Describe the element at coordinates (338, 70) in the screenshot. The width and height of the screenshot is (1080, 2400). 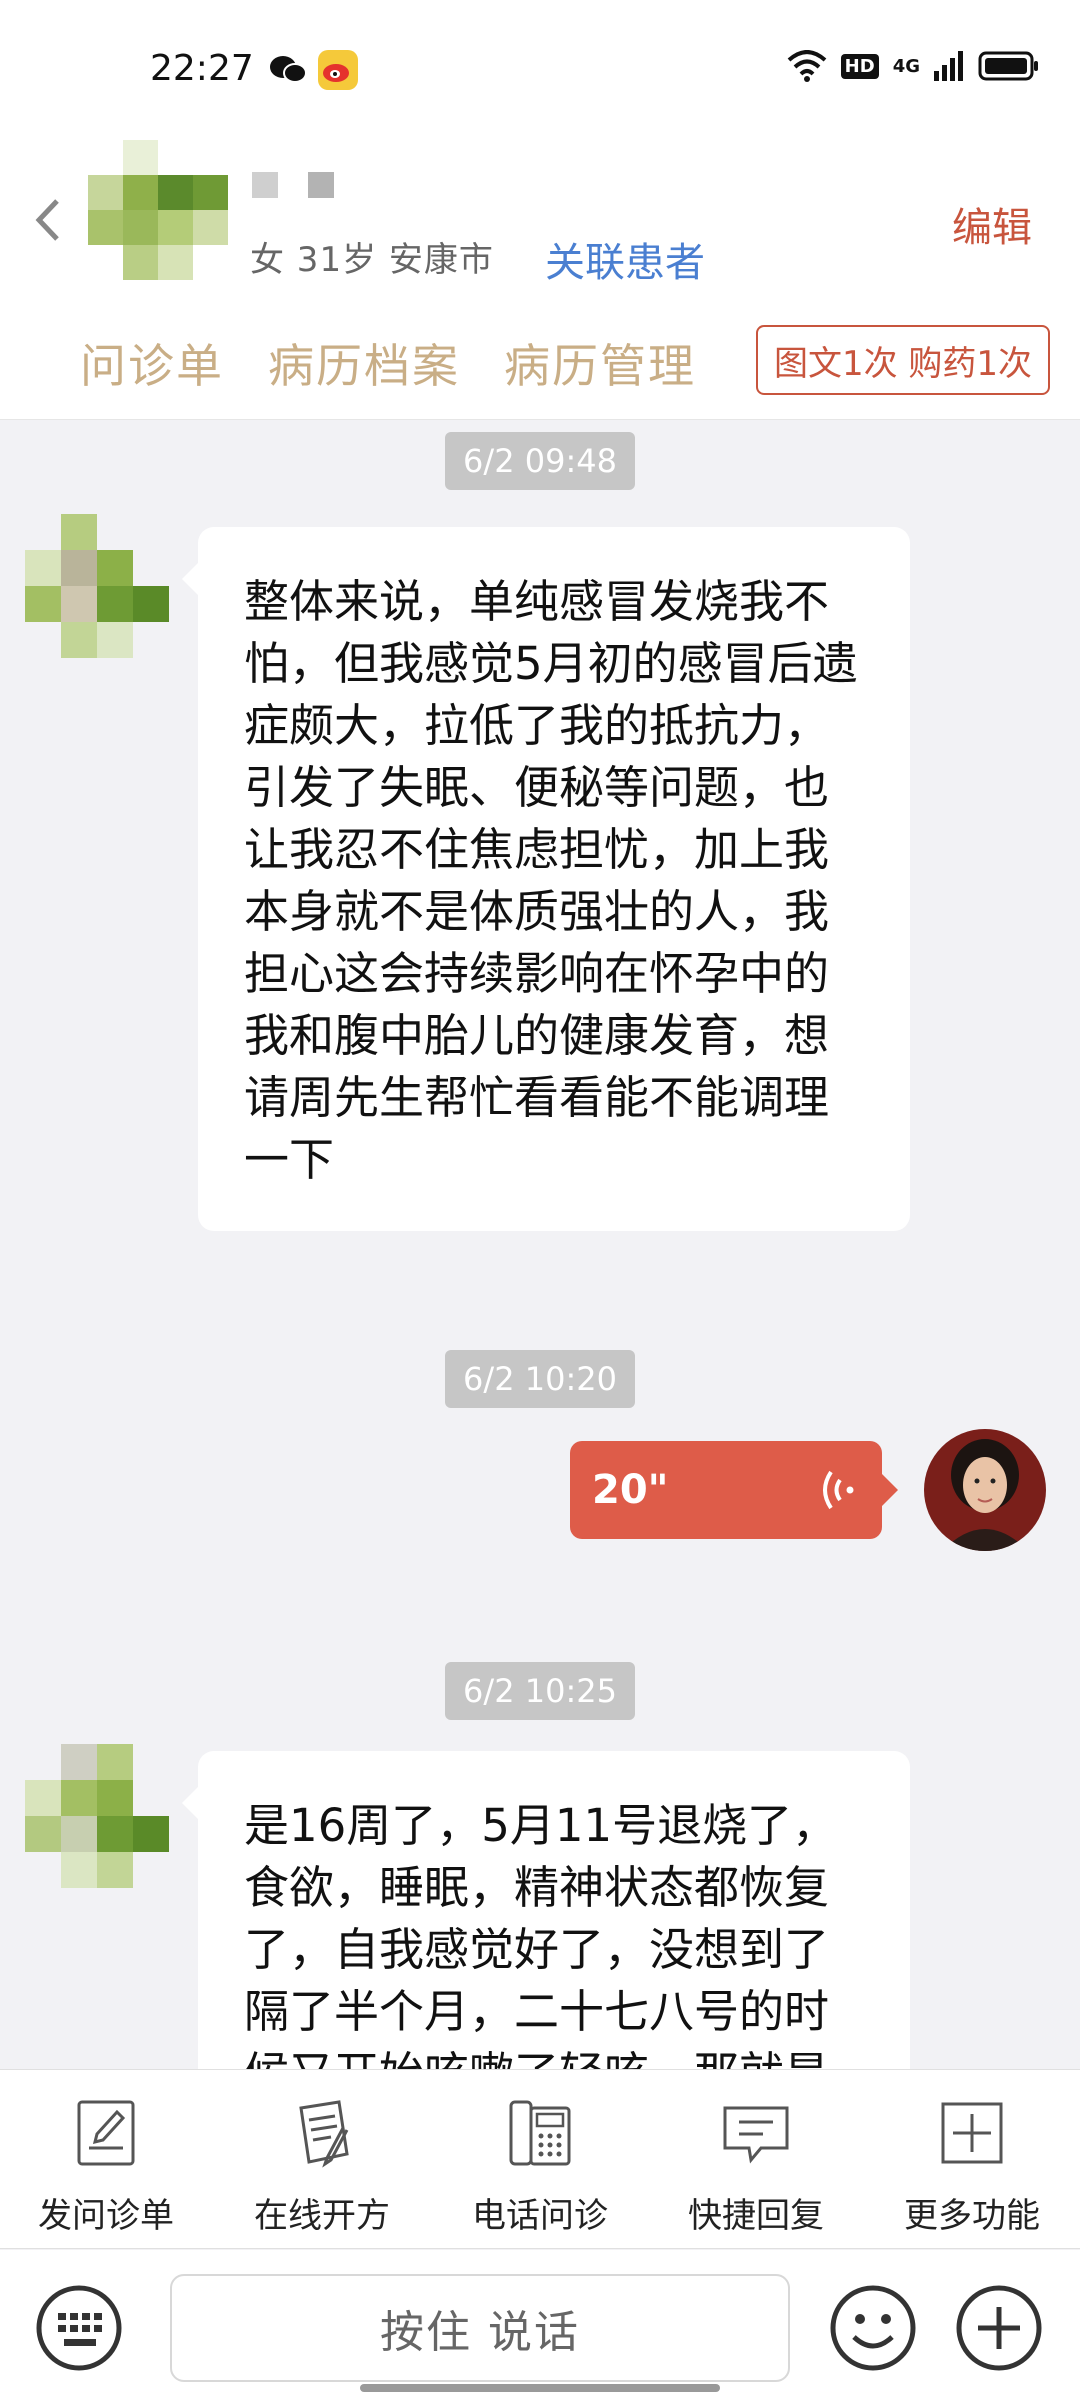
I see `weibo-icon` at that location.